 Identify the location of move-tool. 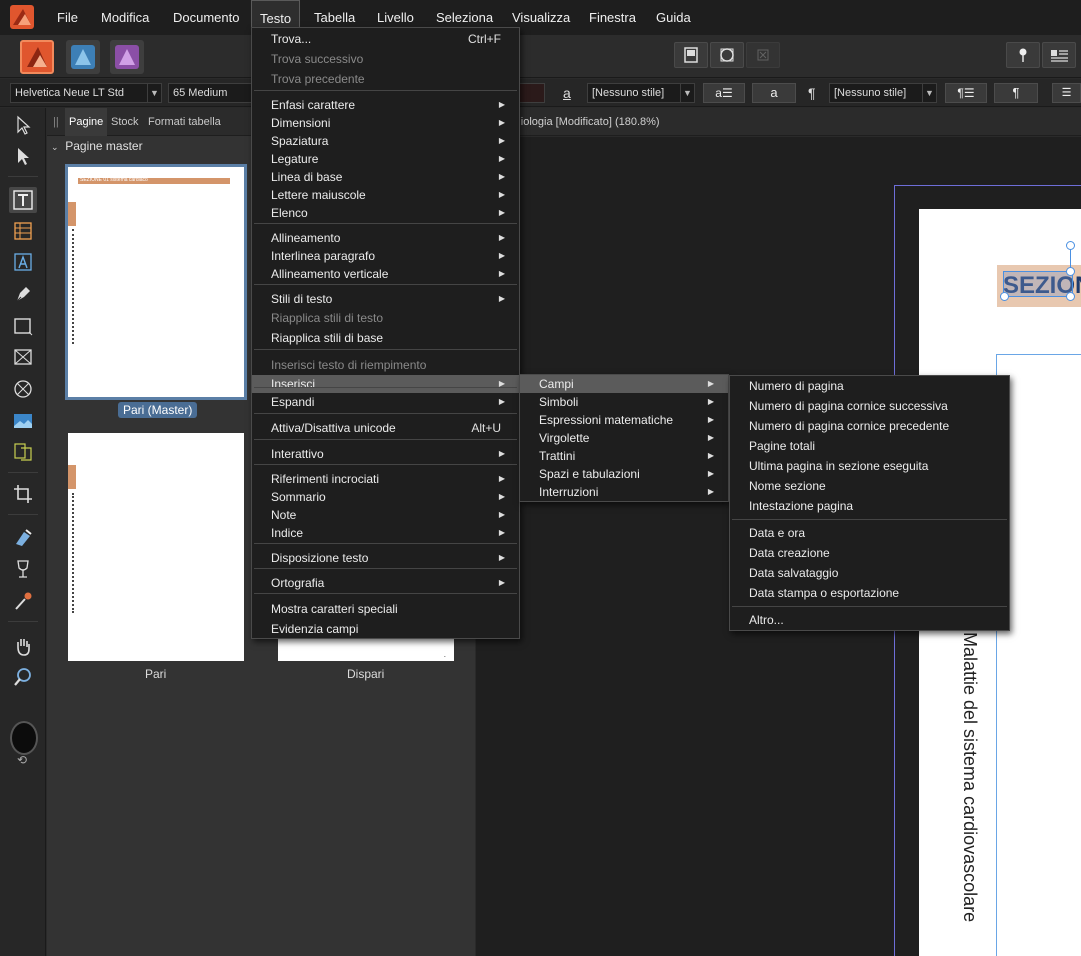
(23, 125).